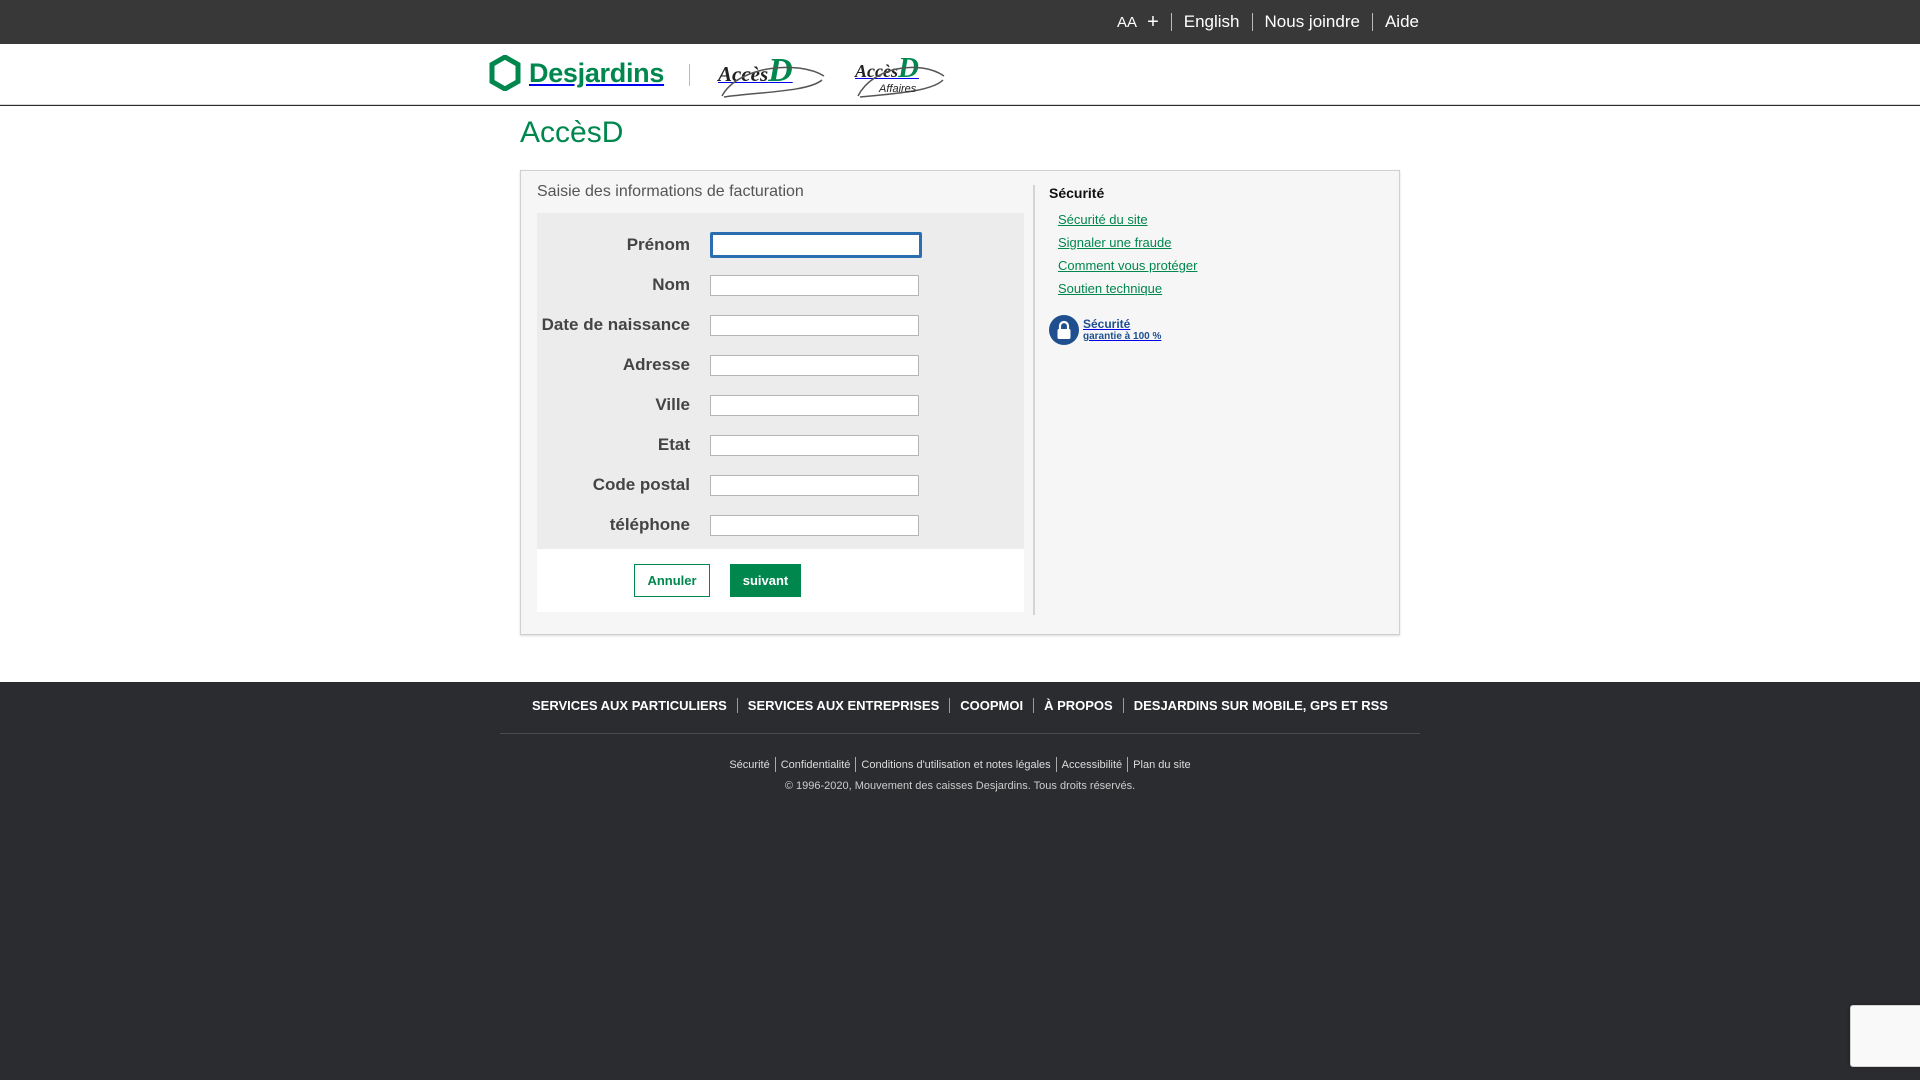 This screenshot has width=1920, height=1080. What do you see at coordinates (814, 325) in the screenshot?
I see `date-naissance-input` at bounding box center [814, 325].